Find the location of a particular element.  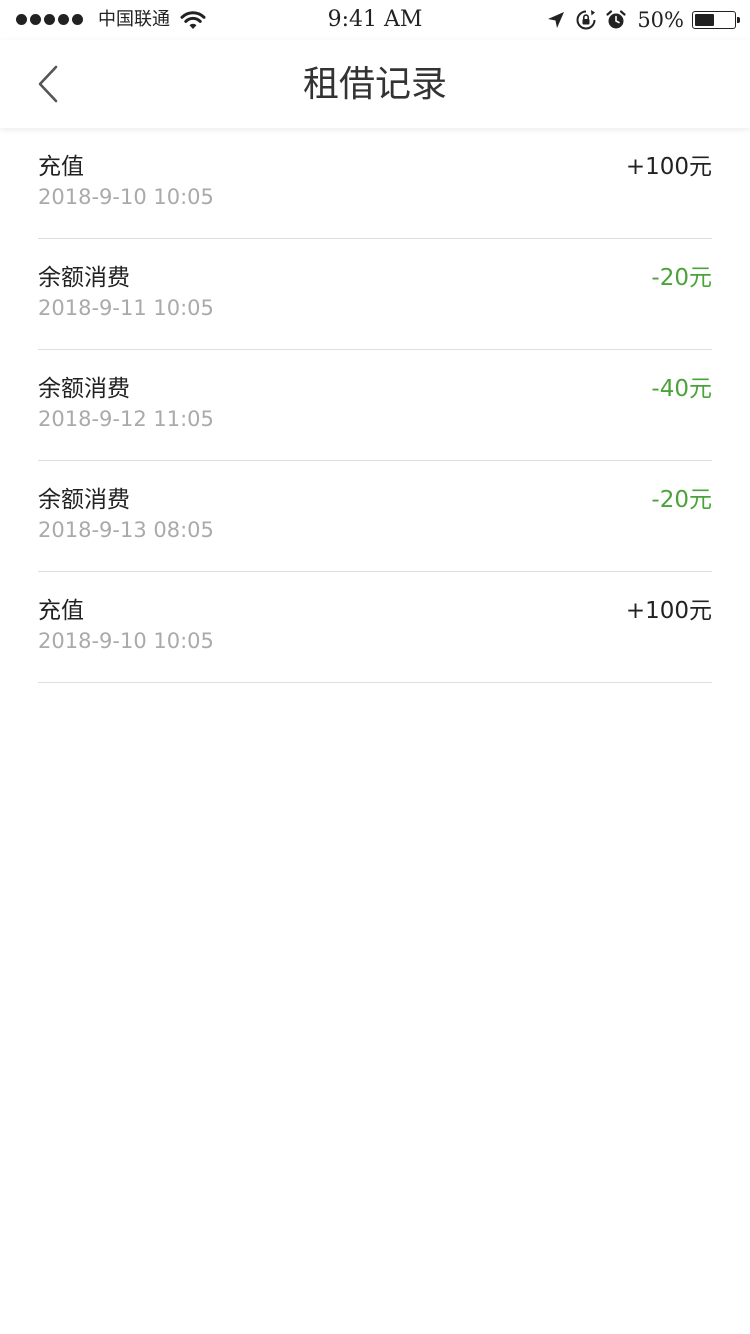

location-arrow-icon is located at coordinates (556, 20).